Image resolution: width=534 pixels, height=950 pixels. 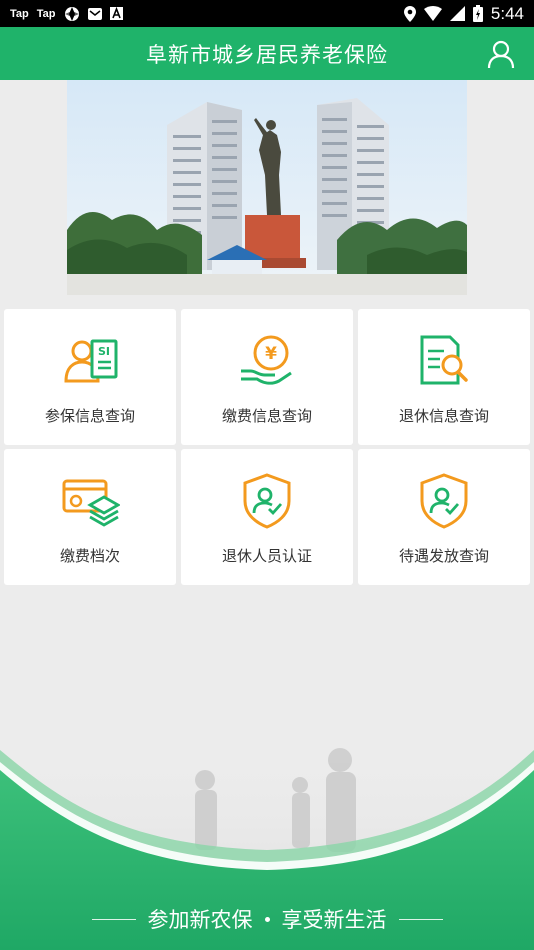 I want to click on yen-hand-icon: ¥, so click(x=266, y=360).